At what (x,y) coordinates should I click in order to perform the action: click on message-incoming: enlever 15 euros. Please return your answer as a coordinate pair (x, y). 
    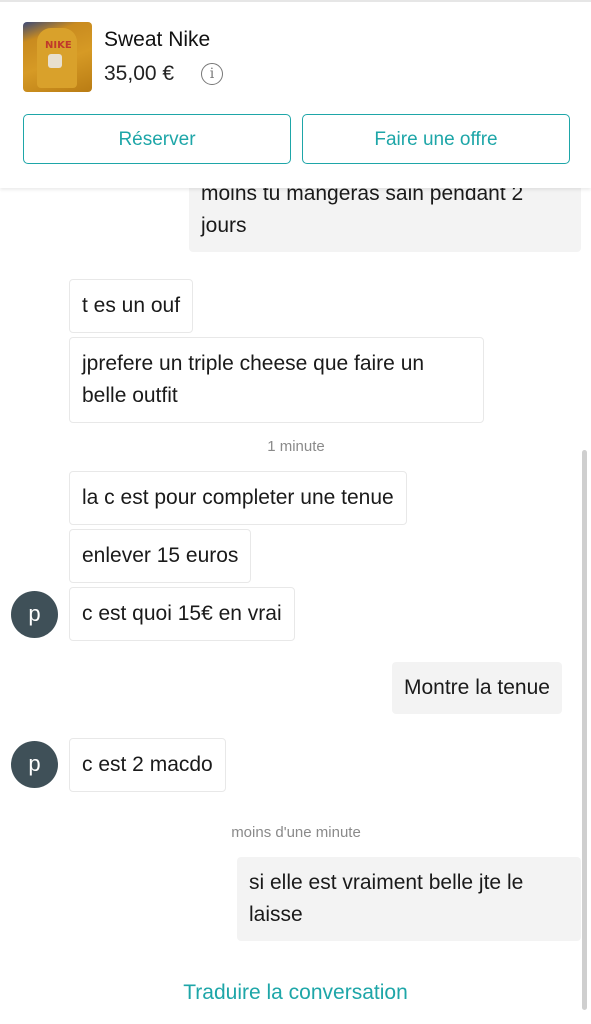
    Looking at the image, I should click on (160, 556).